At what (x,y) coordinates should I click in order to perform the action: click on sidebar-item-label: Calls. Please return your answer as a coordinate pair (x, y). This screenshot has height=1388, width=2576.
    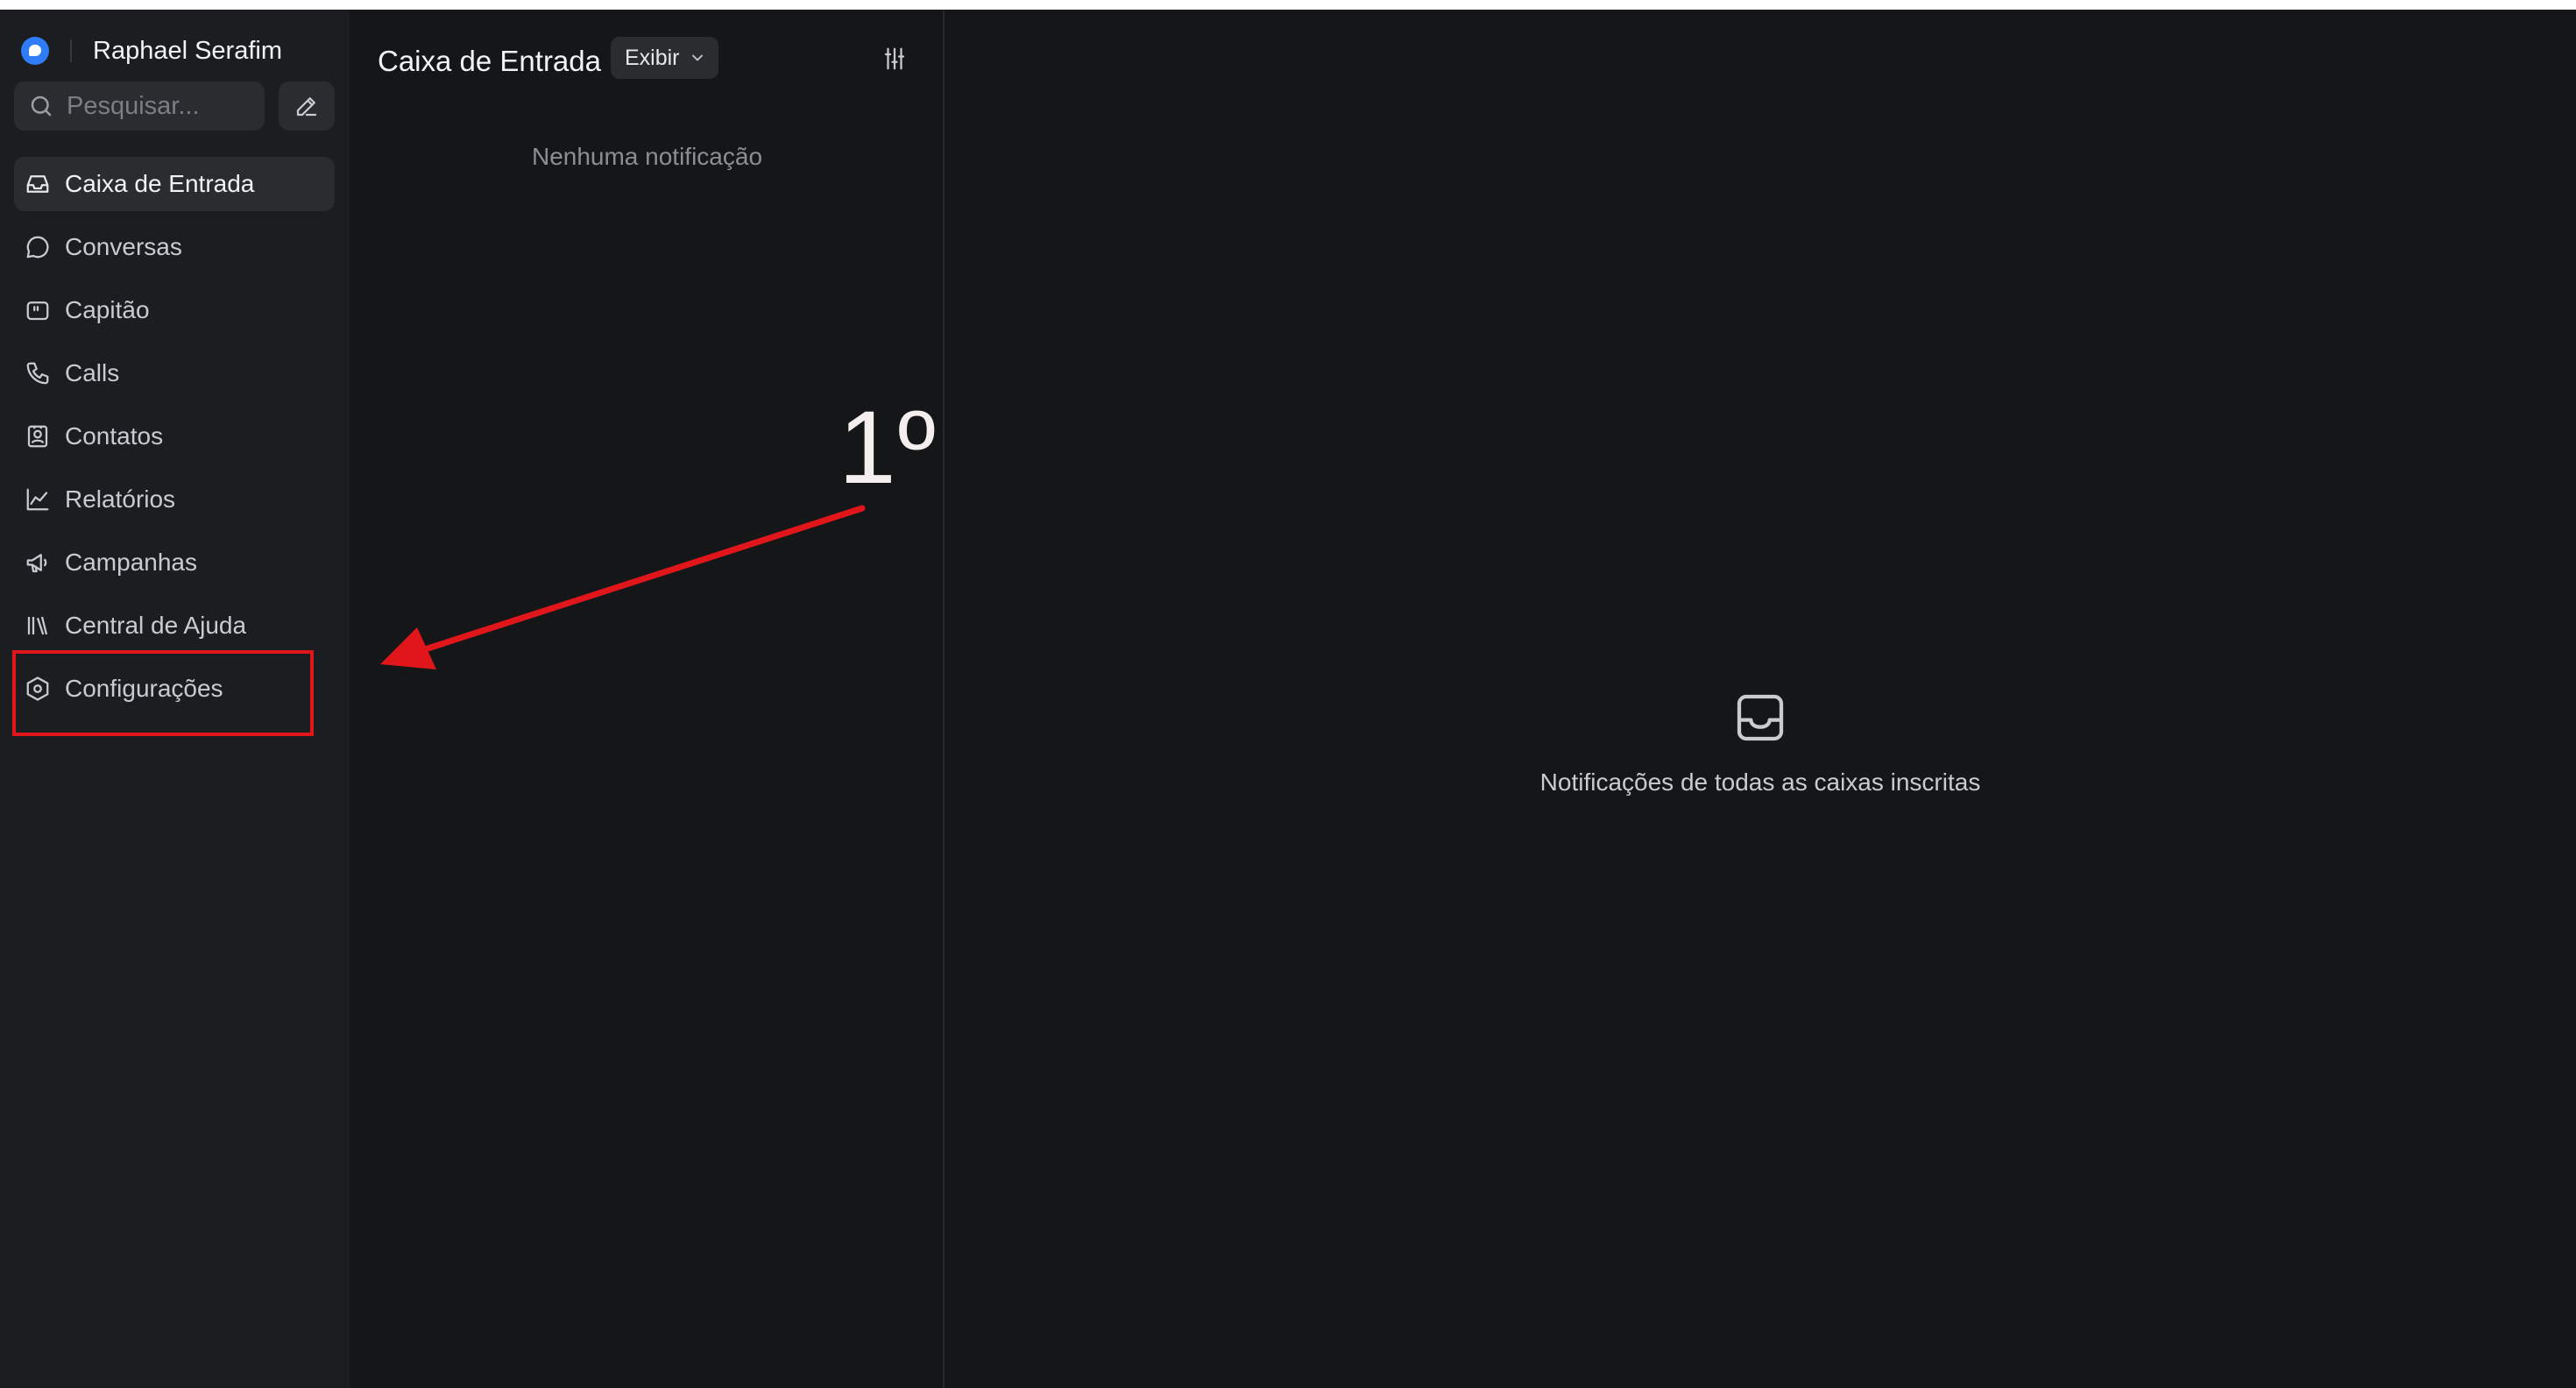
    Looking at the image, I should click on (92, 372).